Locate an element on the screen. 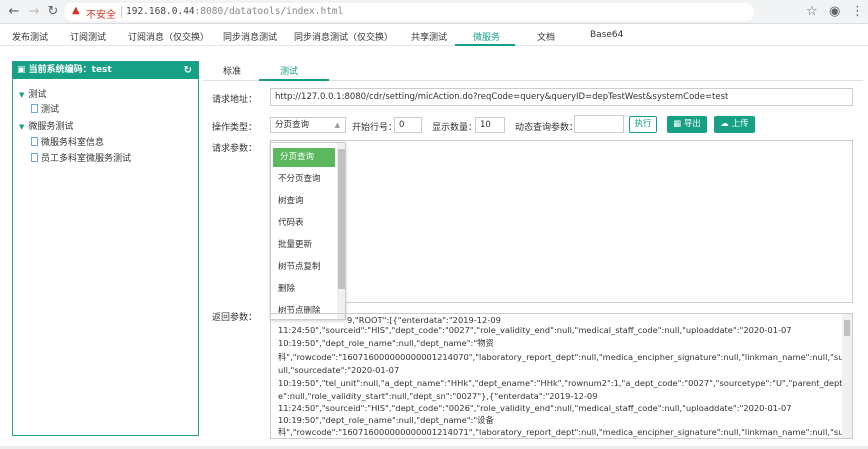 The height and width of the screenshot is (449, 868). menu-icon: ⋮ is located at coordinates (857, 12).